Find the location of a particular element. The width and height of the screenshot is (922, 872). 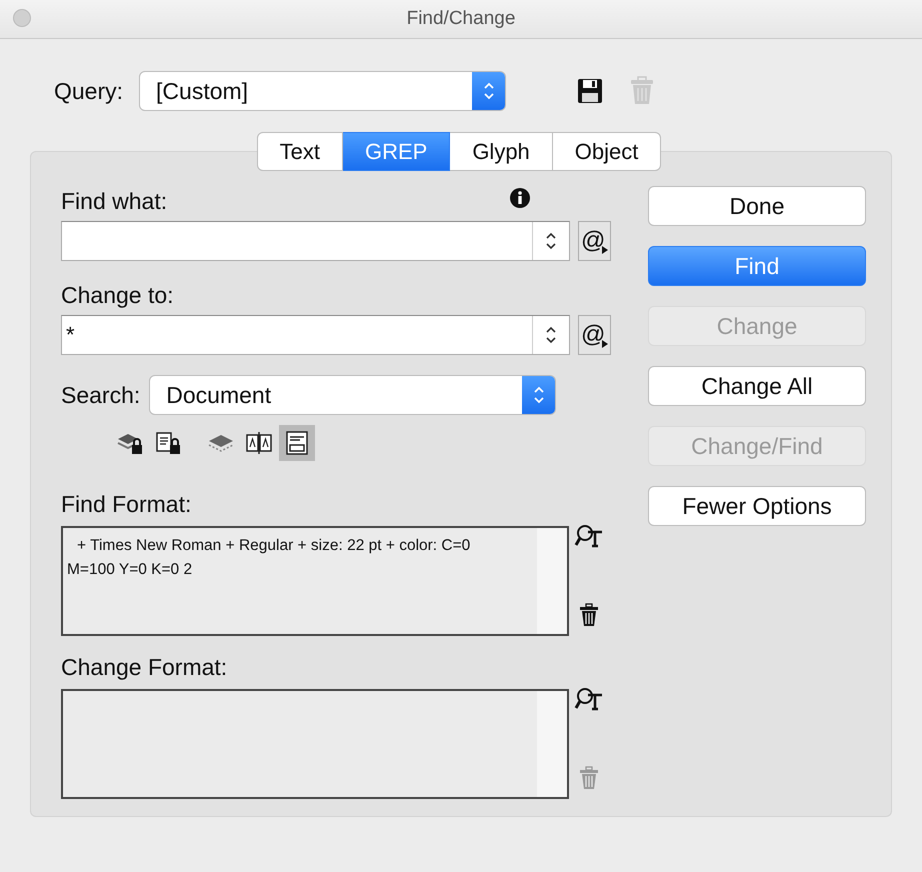

dialog-button: Fewer Options is located at coordinates (757, 506).